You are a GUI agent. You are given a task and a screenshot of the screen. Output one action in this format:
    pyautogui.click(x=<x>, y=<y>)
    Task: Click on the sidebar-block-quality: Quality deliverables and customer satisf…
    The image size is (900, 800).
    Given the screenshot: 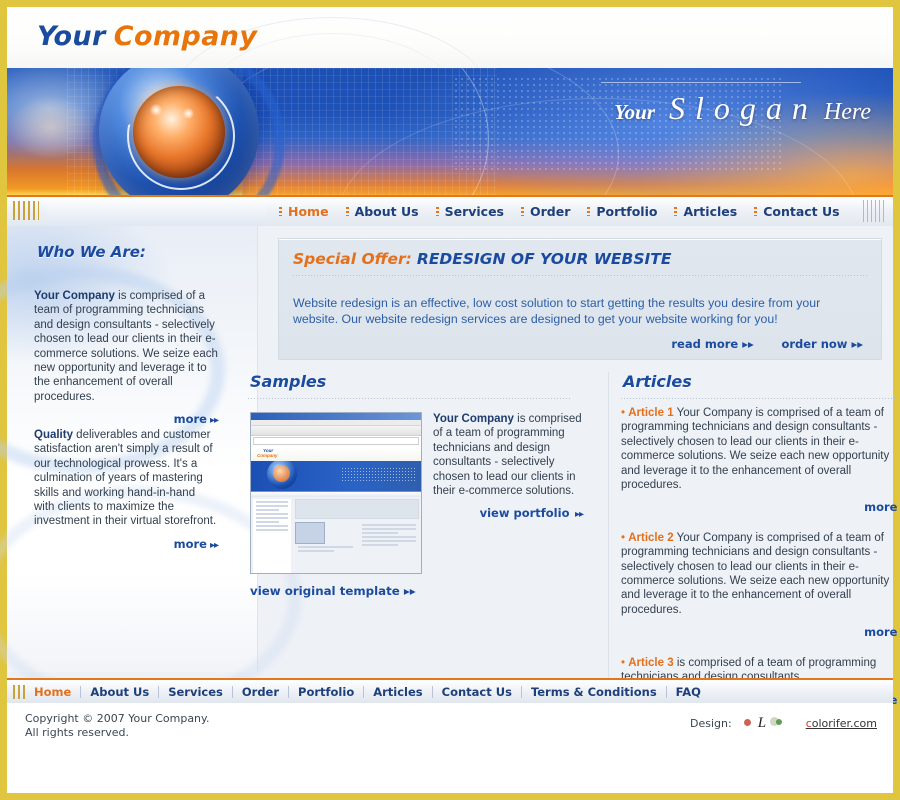 What is the action you would take?
    pyautogui.click(x=126, y=490)
    